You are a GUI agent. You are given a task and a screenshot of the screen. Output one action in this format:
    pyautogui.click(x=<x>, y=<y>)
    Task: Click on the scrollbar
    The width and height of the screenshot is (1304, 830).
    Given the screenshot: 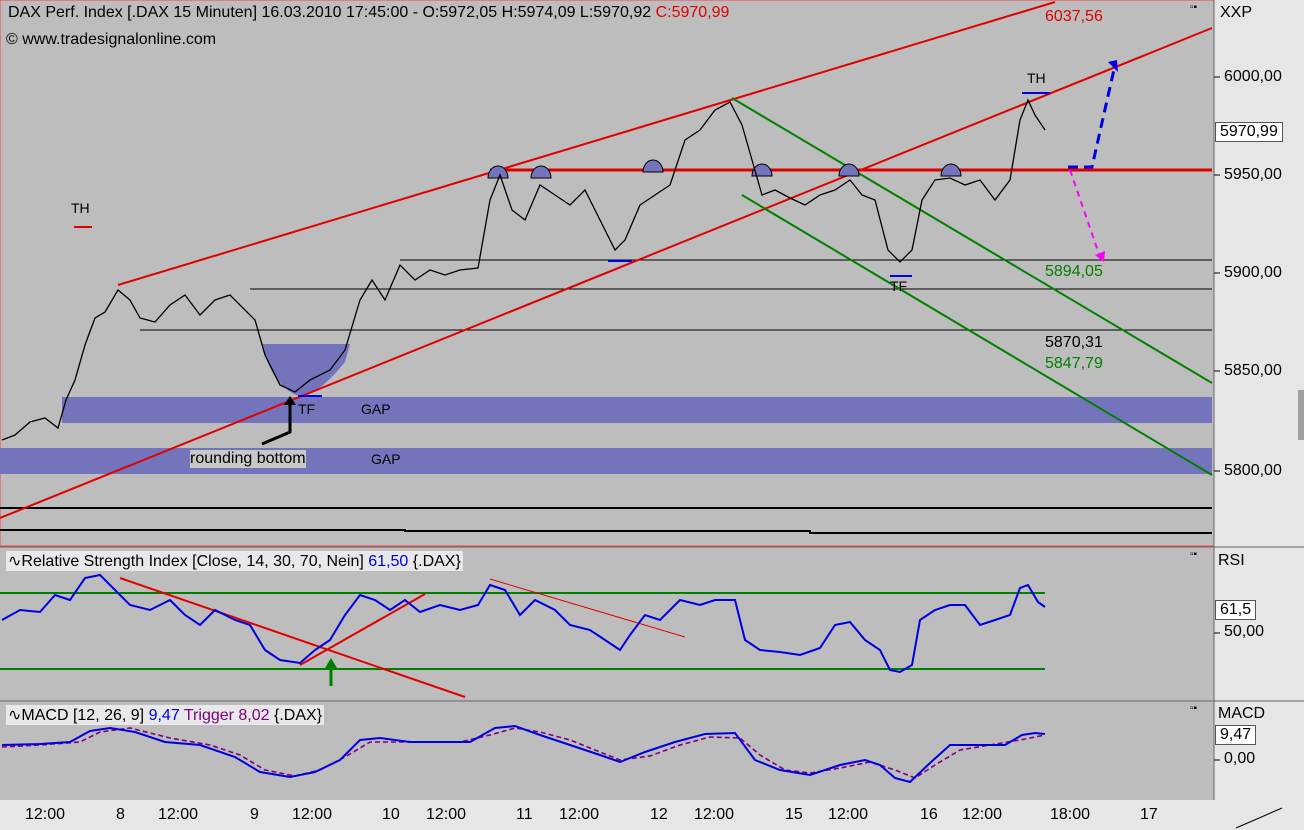 What is the action you would take?
    pyautogui.click(x=1301, y=415)
    